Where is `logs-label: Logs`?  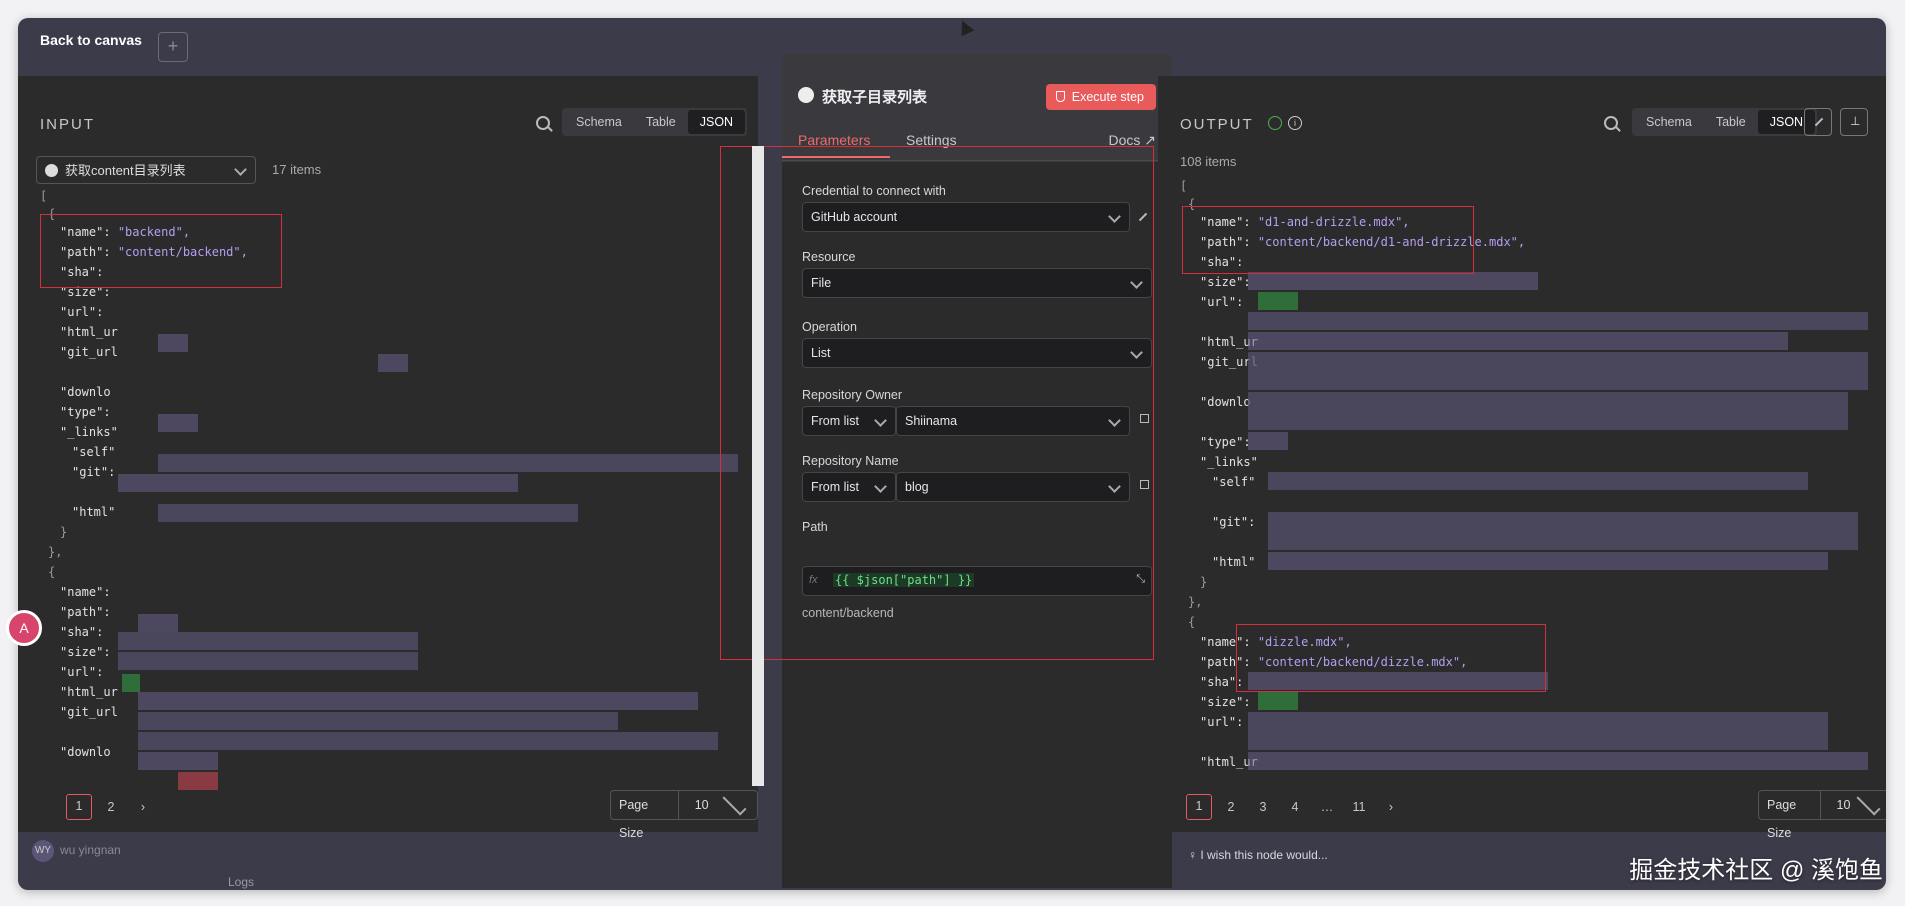
logs-label: Logs is located at coordinates (241, 882).